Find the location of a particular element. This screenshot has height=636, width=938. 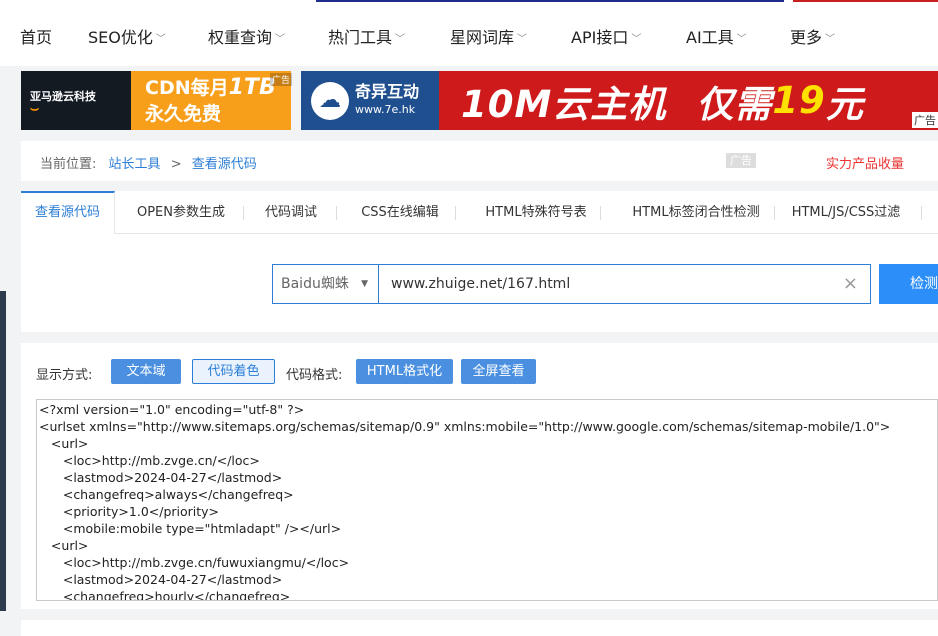

textarea-mode-button: 文本域 is located at coordinates (146, 371).